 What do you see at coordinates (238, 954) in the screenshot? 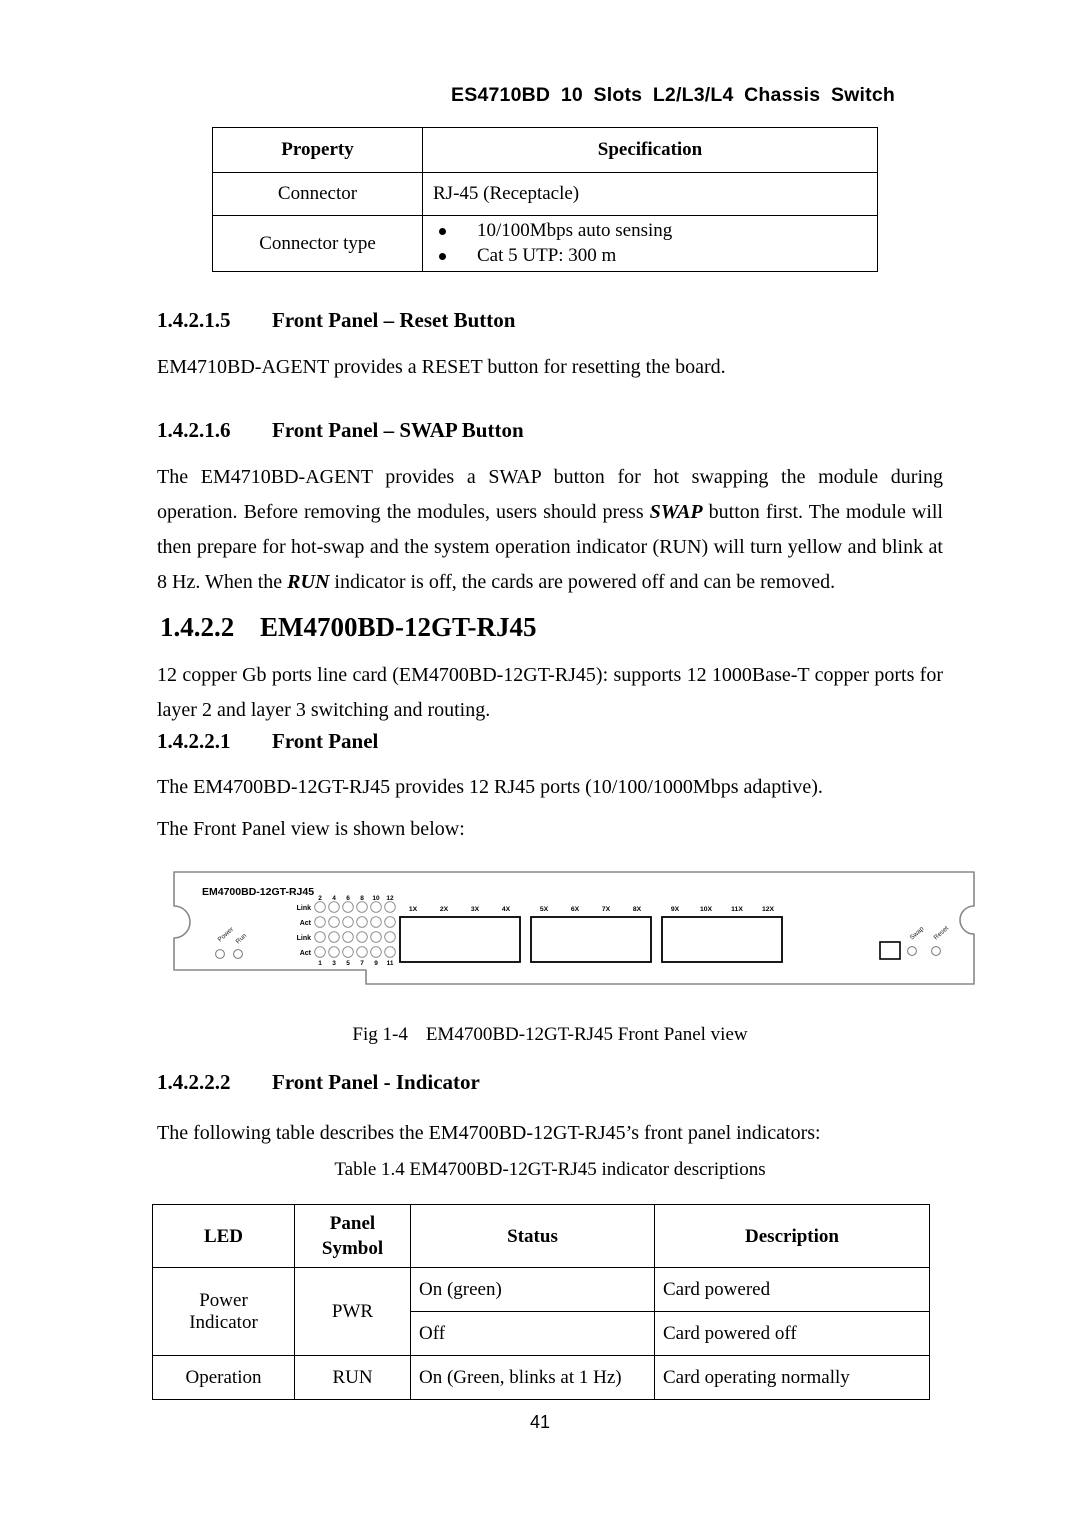
I see `panel-led-run-icon` at bounding box center [238, 954].